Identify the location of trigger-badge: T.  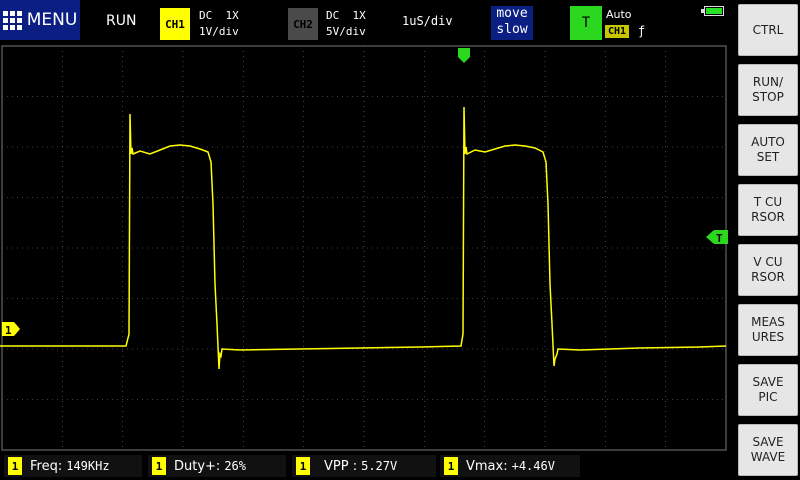
(586, 23).